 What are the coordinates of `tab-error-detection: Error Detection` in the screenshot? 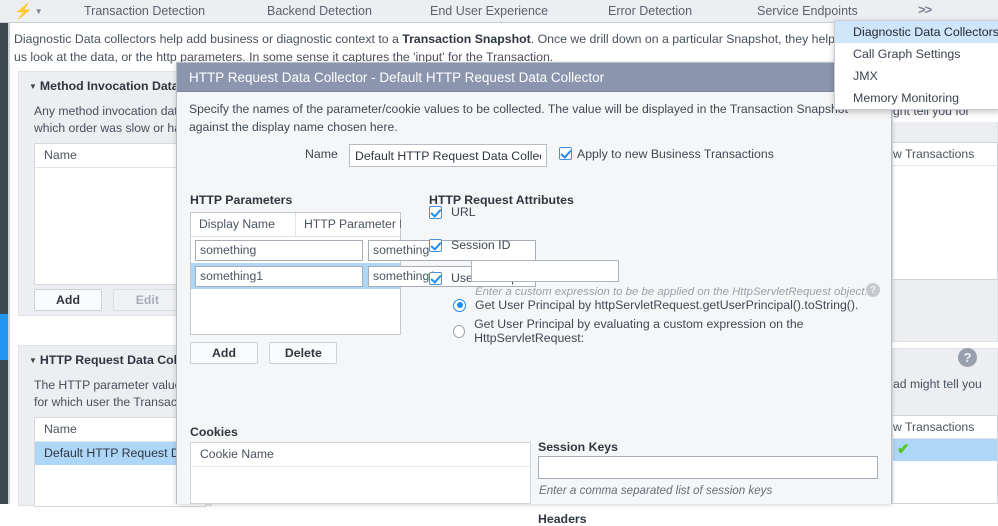 It's located at (650, 11).